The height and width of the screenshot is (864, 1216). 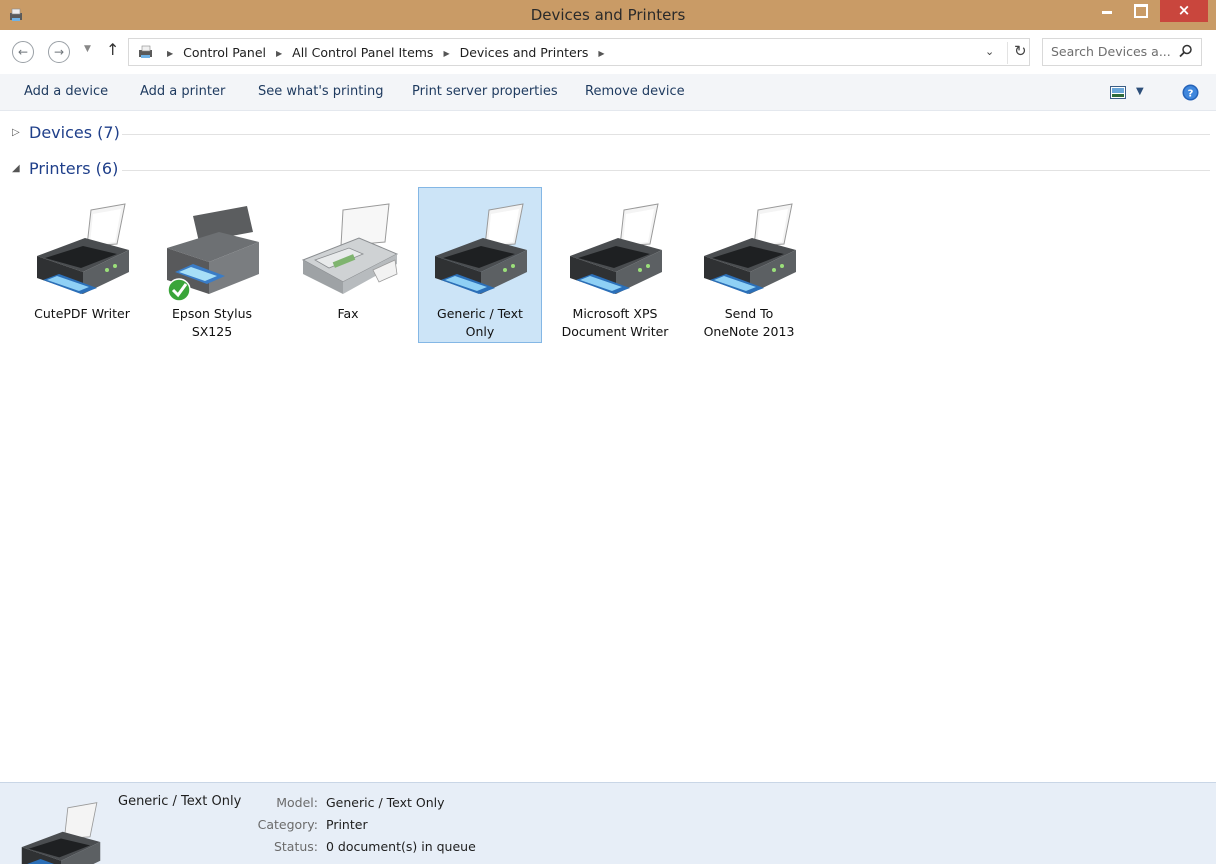 I want to click on collapse-triangle-icon: ◢, so click(x=16, y=168).